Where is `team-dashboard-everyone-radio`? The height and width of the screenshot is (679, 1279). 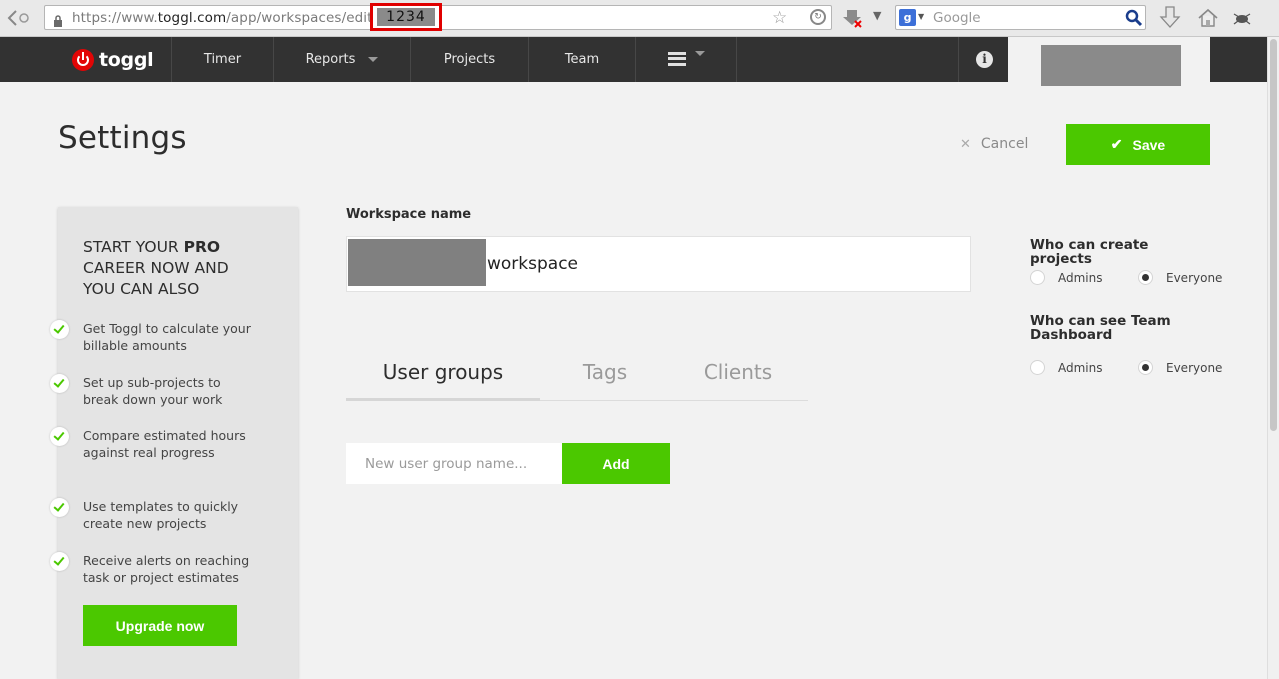 team-dashboard-everyone-radio is located at coordinates (1145, 367).